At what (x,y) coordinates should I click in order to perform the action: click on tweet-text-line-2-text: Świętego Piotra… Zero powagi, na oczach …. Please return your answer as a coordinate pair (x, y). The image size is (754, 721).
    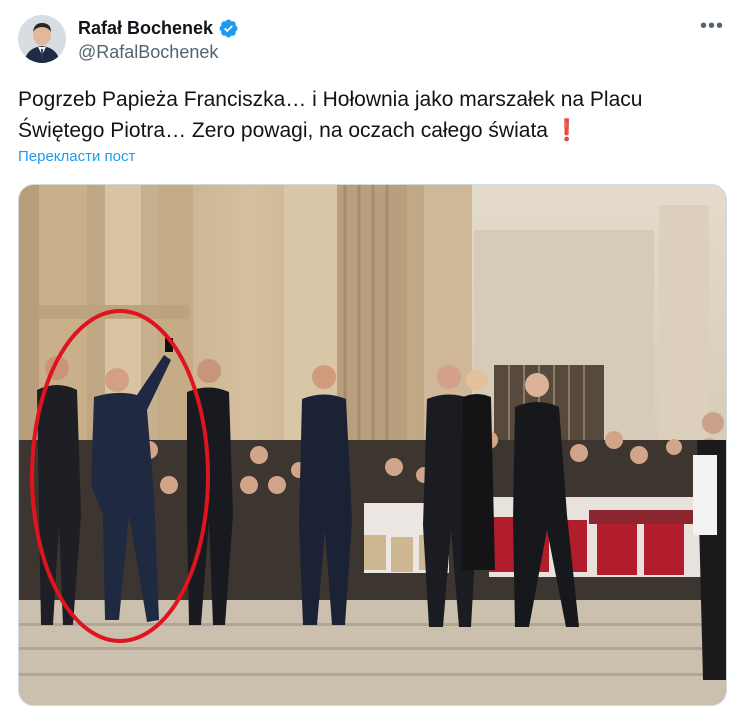
    Looking at the image, I should click on (283, 130).